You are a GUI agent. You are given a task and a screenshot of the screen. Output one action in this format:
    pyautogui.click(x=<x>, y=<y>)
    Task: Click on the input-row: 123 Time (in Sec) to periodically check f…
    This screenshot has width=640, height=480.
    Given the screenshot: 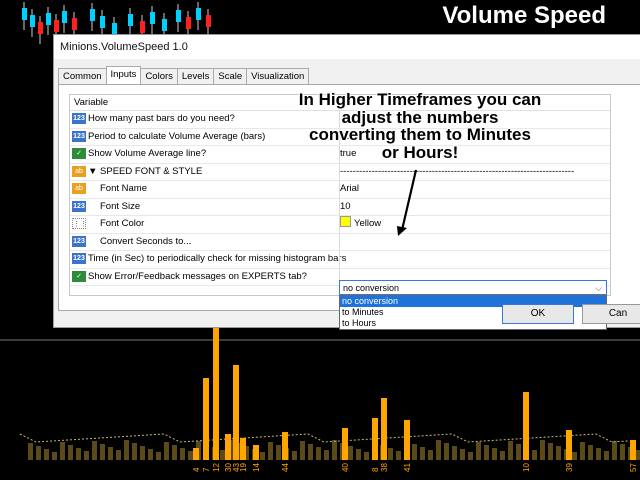 What is the action you would take?
    pyautogui.click(x=340, y=260)
    